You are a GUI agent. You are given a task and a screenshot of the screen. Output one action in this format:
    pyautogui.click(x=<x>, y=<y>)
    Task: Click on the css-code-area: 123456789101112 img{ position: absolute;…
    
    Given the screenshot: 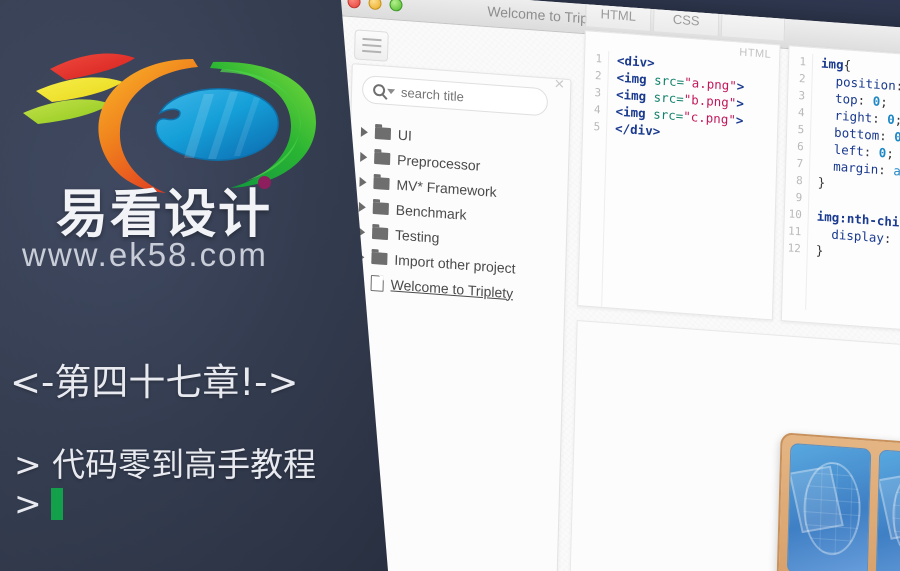 What is the action you would take?
    pyautogui.click(x=841, y=187)
    